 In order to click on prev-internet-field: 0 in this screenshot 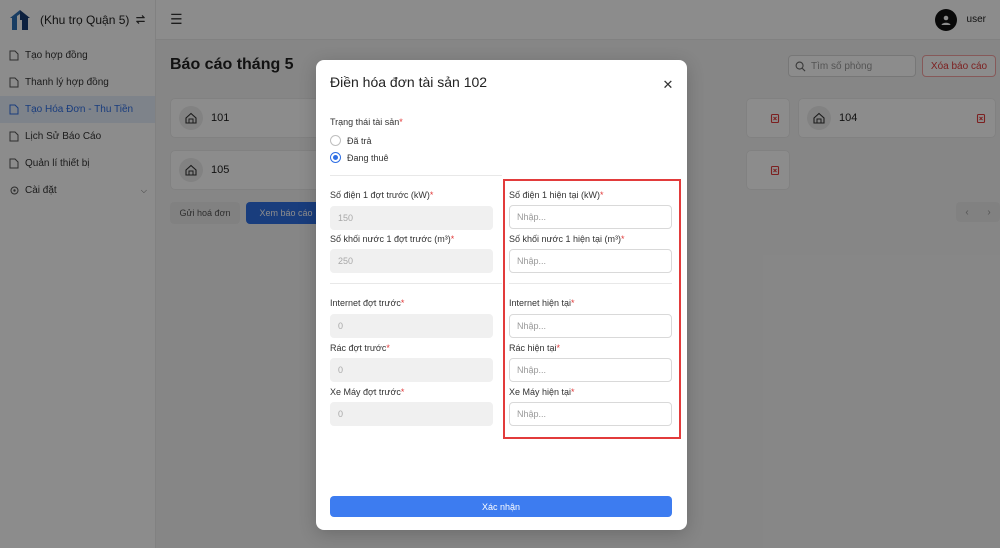, I will do `click(411, 326)`.